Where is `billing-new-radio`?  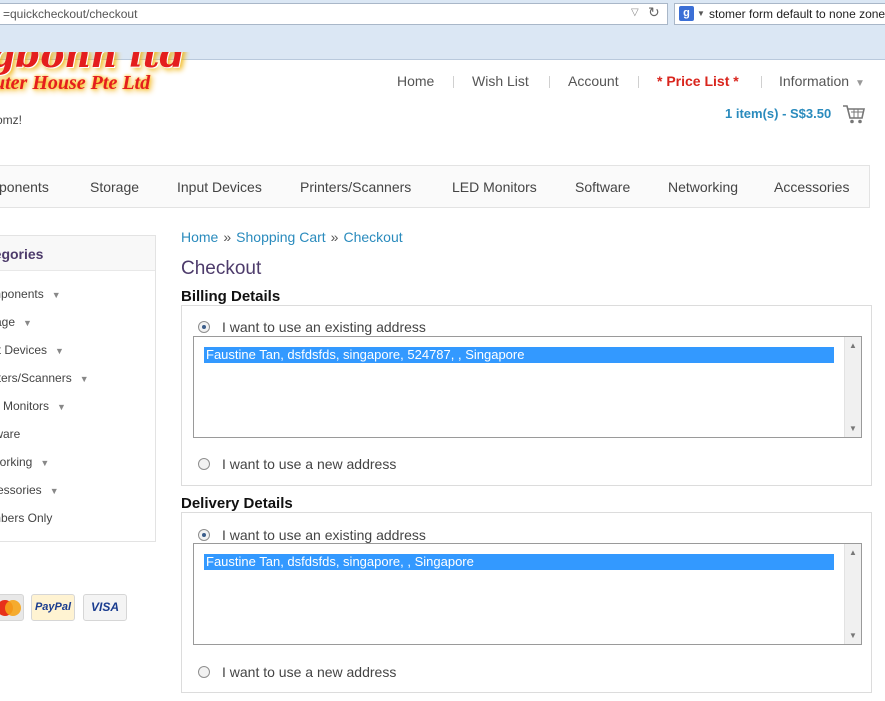
billing-new-radio is located at coordinates (204, 464).